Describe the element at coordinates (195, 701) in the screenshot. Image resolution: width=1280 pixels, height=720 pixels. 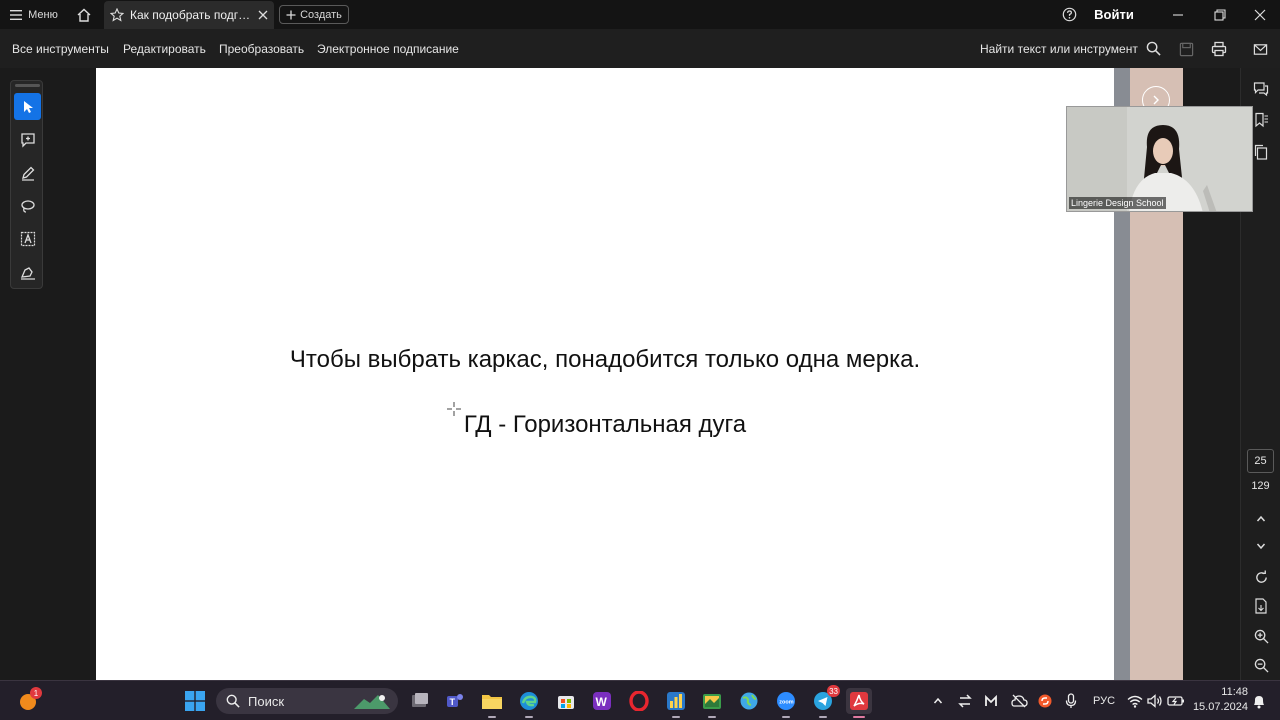
I see `start-button` at that location.